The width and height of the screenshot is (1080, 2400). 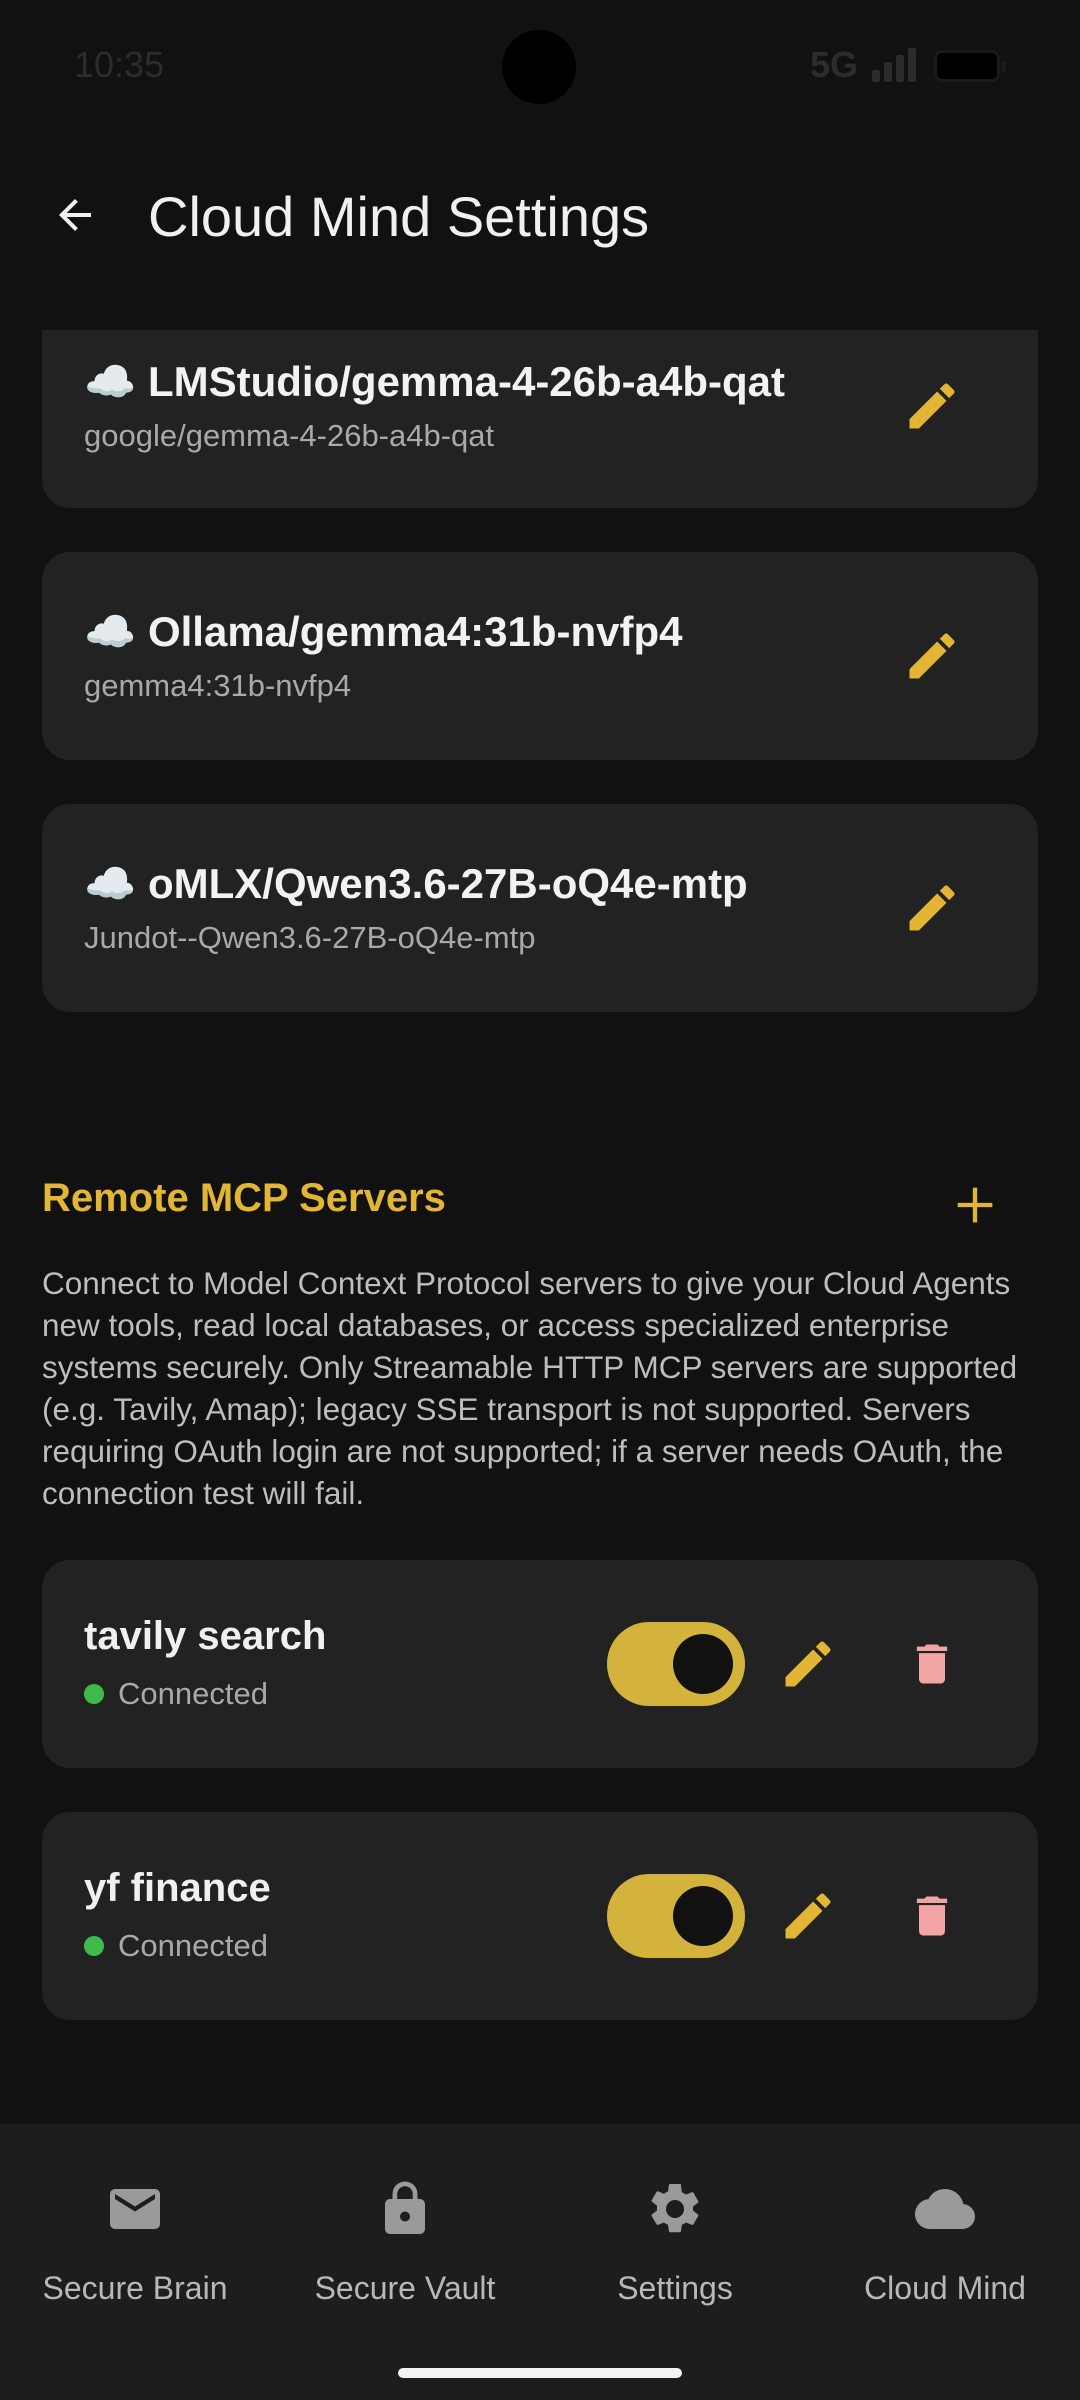 I want to click on add-server-button, so click(x=975, y=1205).